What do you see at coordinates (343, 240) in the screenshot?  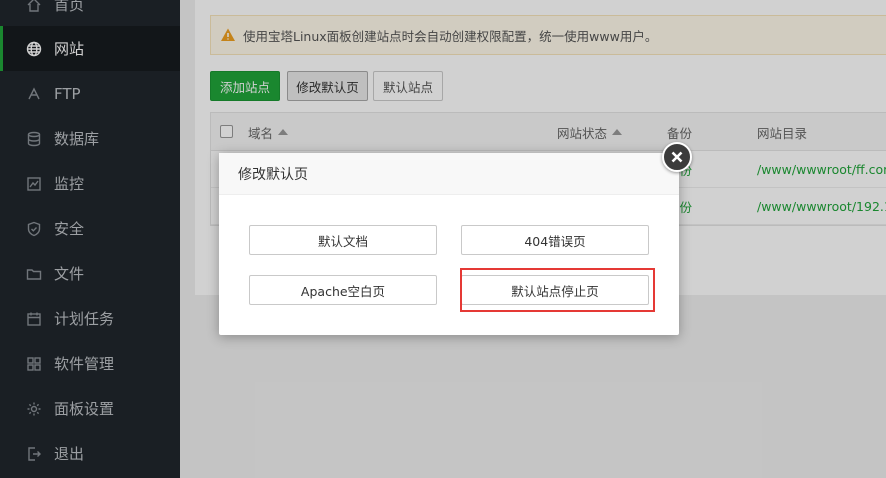 I see `default-document-button: 默认文档` at bounding box center [343, 240].